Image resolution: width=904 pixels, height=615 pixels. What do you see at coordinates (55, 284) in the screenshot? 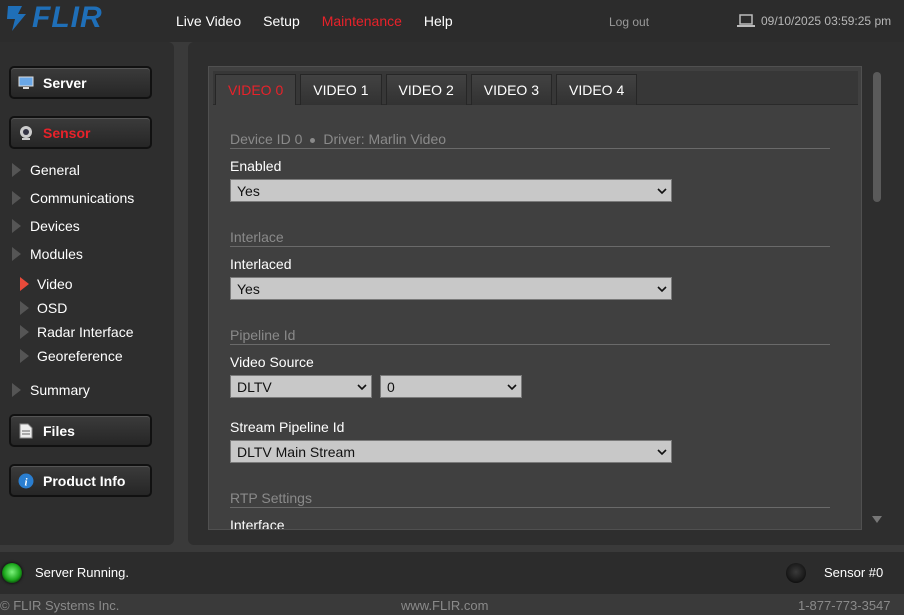
I see `sidebar-item-label: Video` at bounding box center [55, 284].